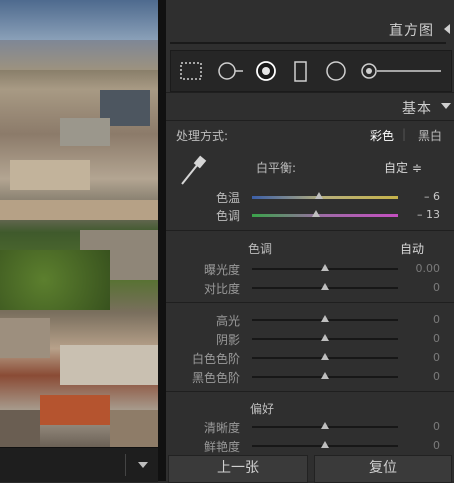 Image resolution: width=454 pixels, height=483 pixels. Describe the element at coordinates (403, 71) in the screenshot. I see `adjustment-brush-icon` at that location.